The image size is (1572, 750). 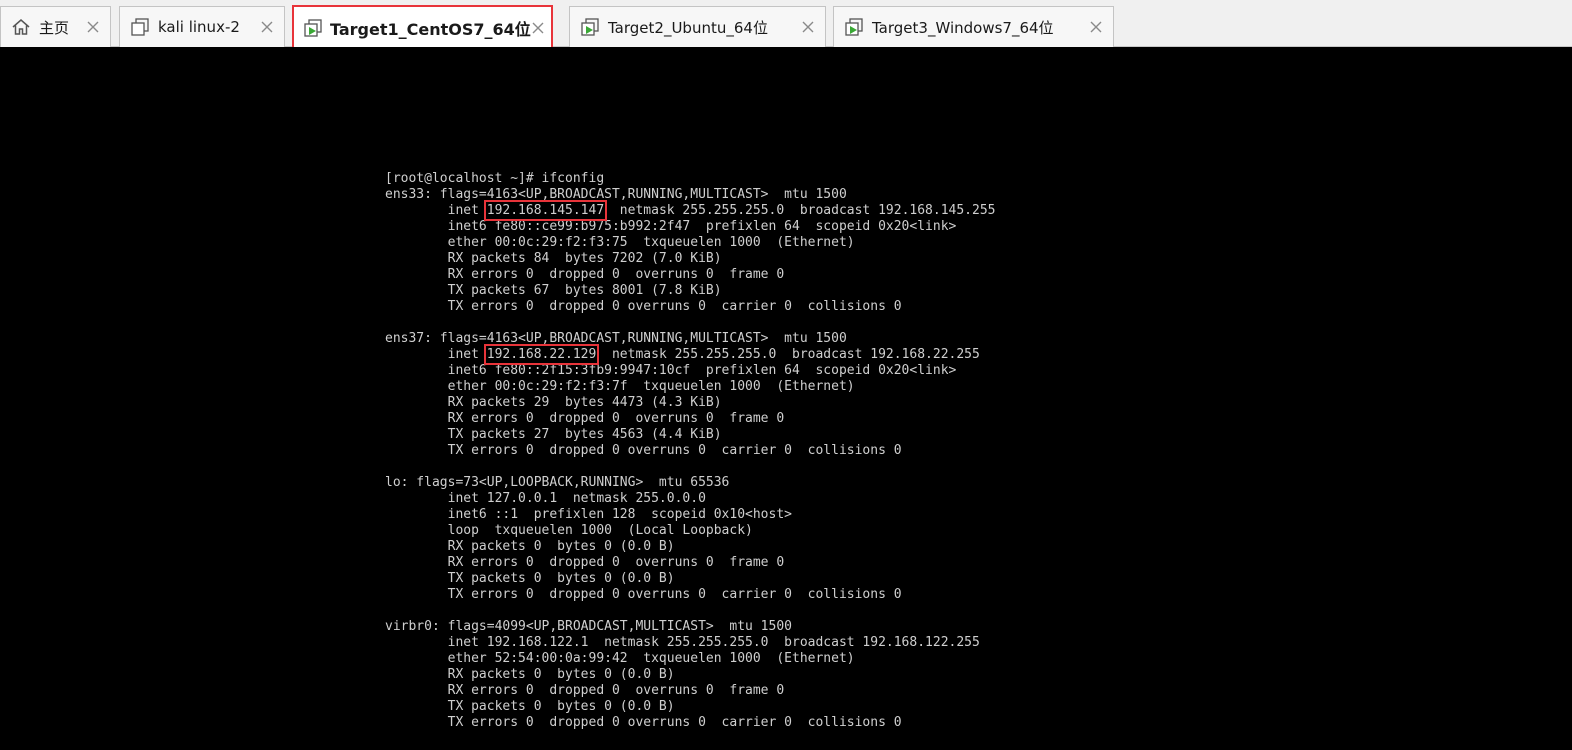 I want to click on terminal-line: TX packets 67 bytes 8001 (7.8 KiB), so click(x=553, y=290).